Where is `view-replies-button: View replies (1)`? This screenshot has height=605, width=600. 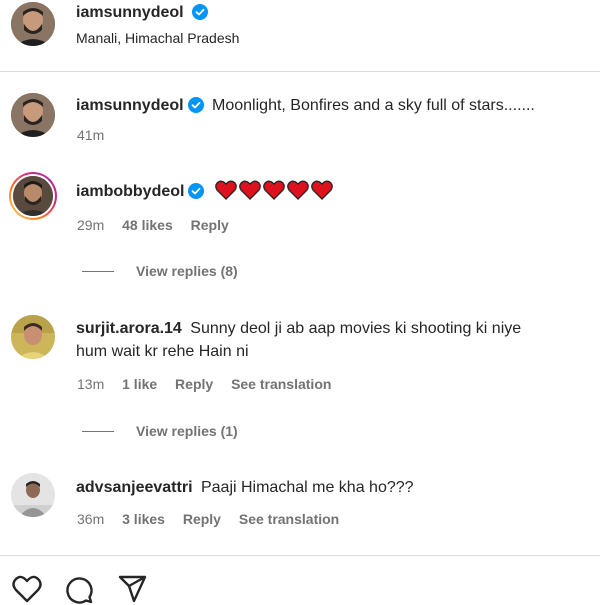
view-replies-button: View replies (1) is located at coordinates (160, 431).